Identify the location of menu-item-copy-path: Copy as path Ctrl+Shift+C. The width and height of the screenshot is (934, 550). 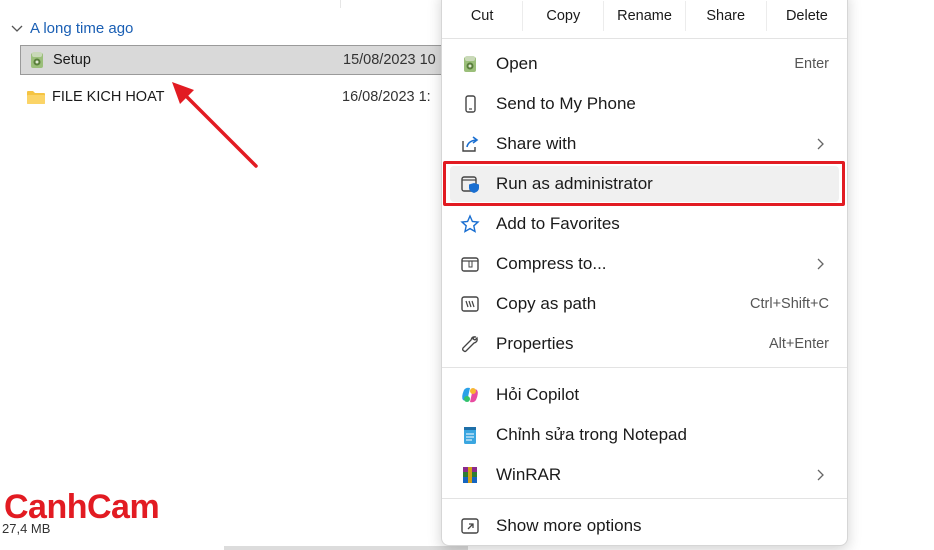
(644, 304).